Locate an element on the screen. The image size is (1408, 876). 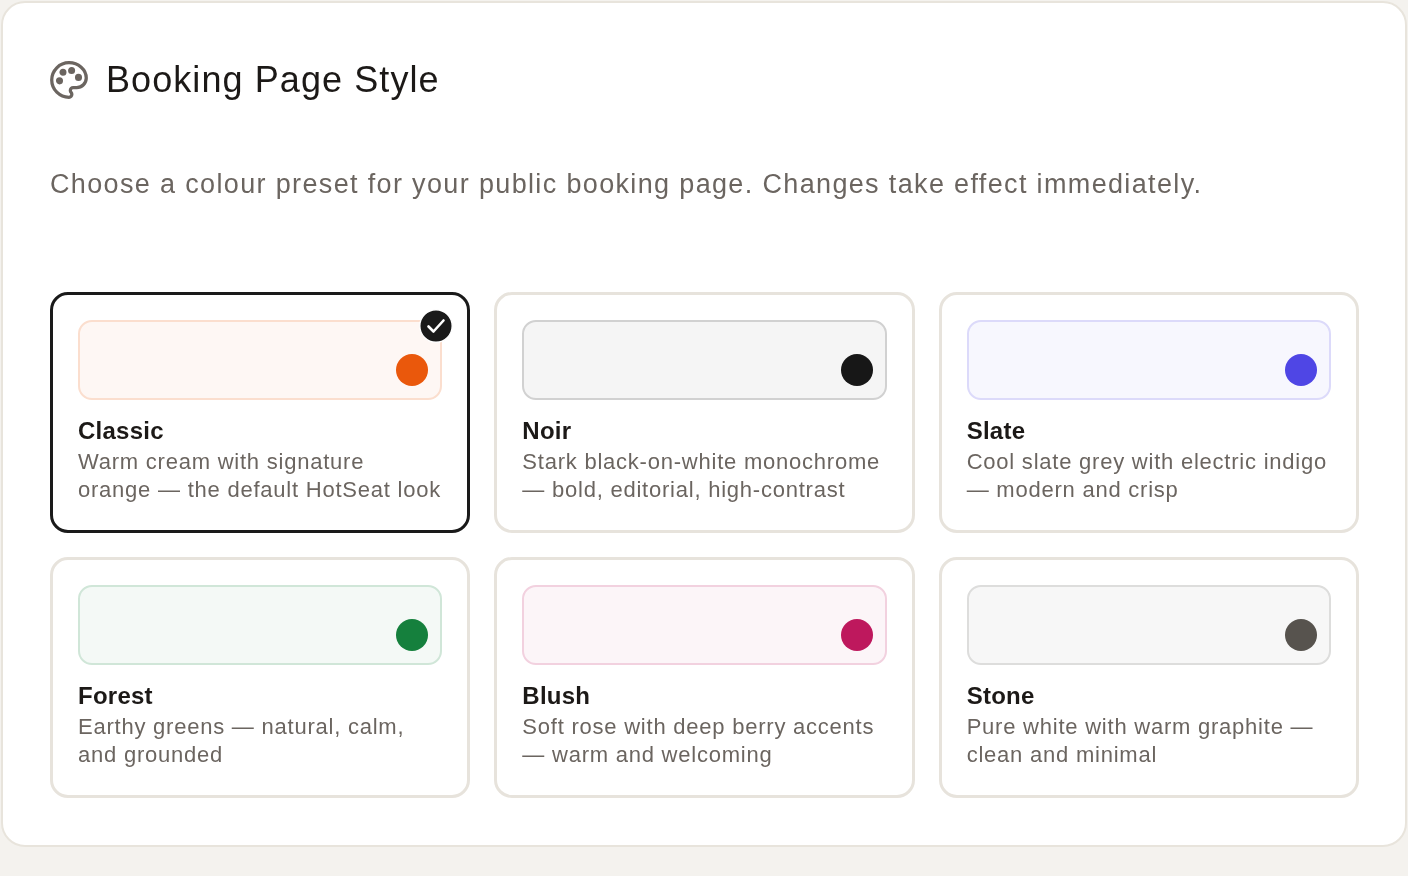
preset-name: Forest is located at coordinates (116, 696).